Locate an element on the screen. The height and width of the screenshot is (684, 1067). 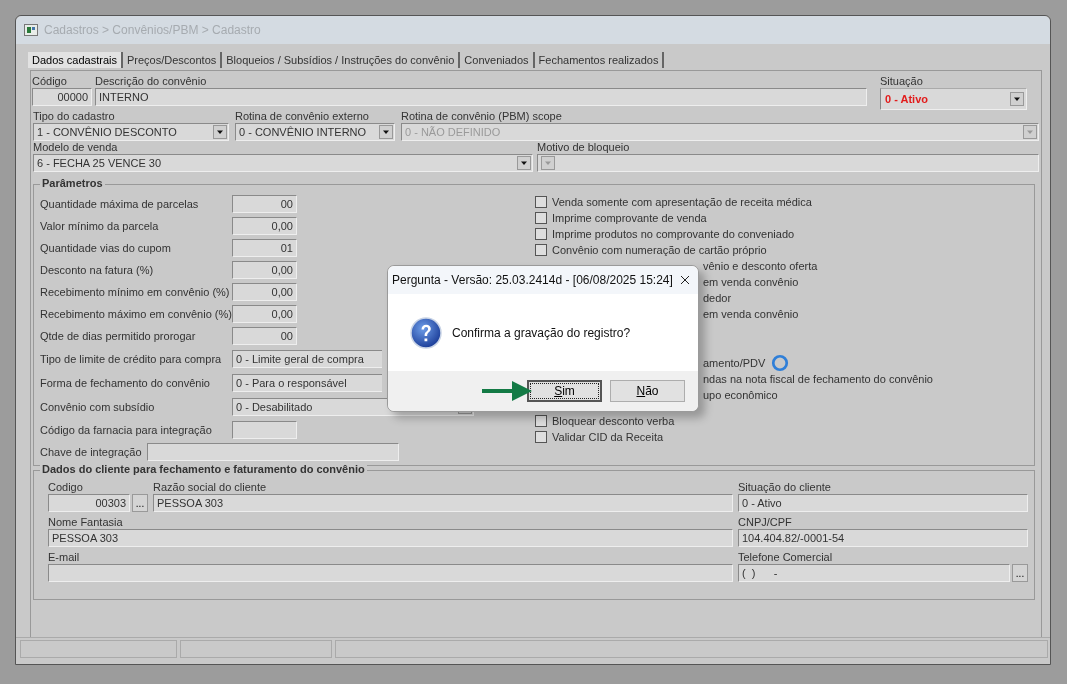
field-label: Quantidade máxima de parcelas is located at coordinates (120, 204).